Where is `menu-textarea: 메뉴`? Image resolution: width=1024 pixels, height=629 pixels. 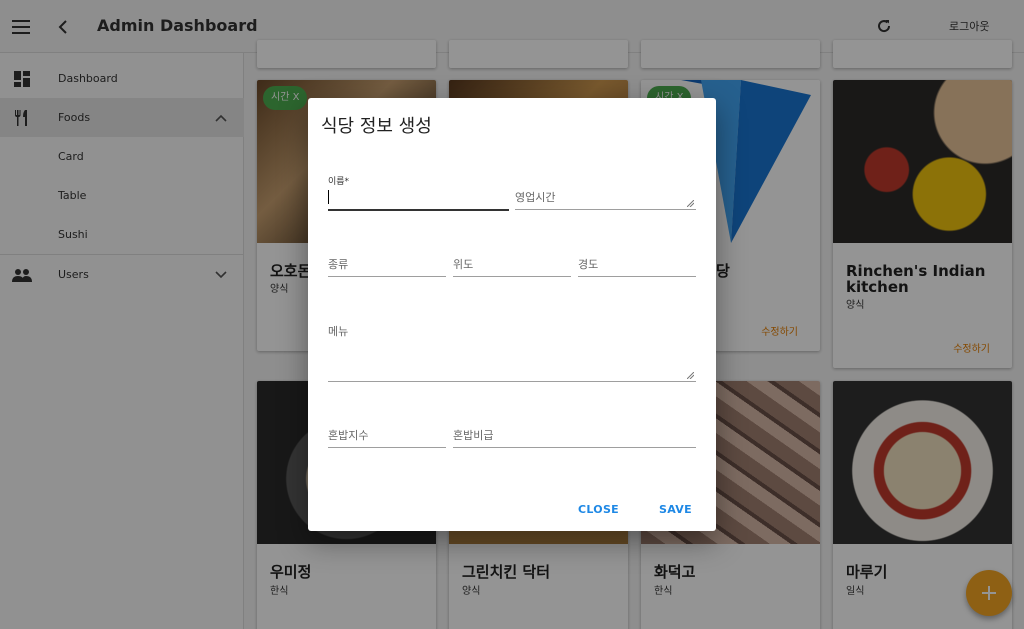
menu-textarea: 메뉴 is located at coordinates (512, 350).